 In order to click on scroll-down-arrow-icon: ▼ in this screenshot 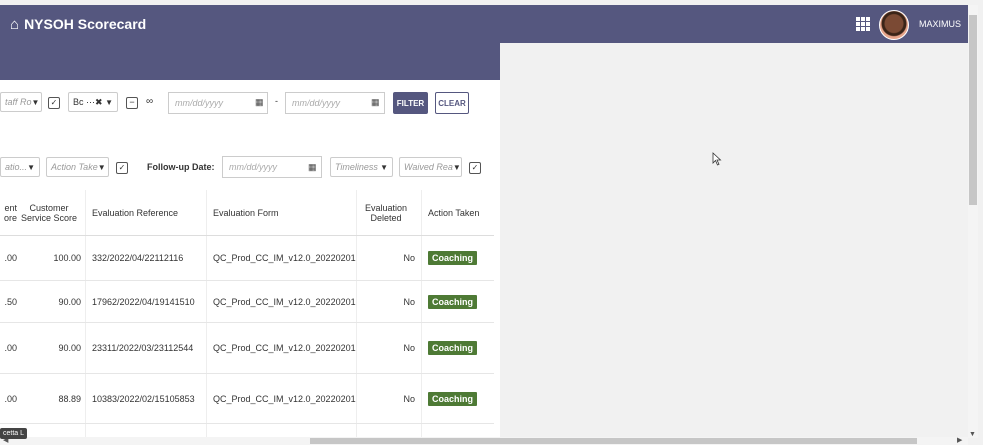, I will do `click(972, 434)`.